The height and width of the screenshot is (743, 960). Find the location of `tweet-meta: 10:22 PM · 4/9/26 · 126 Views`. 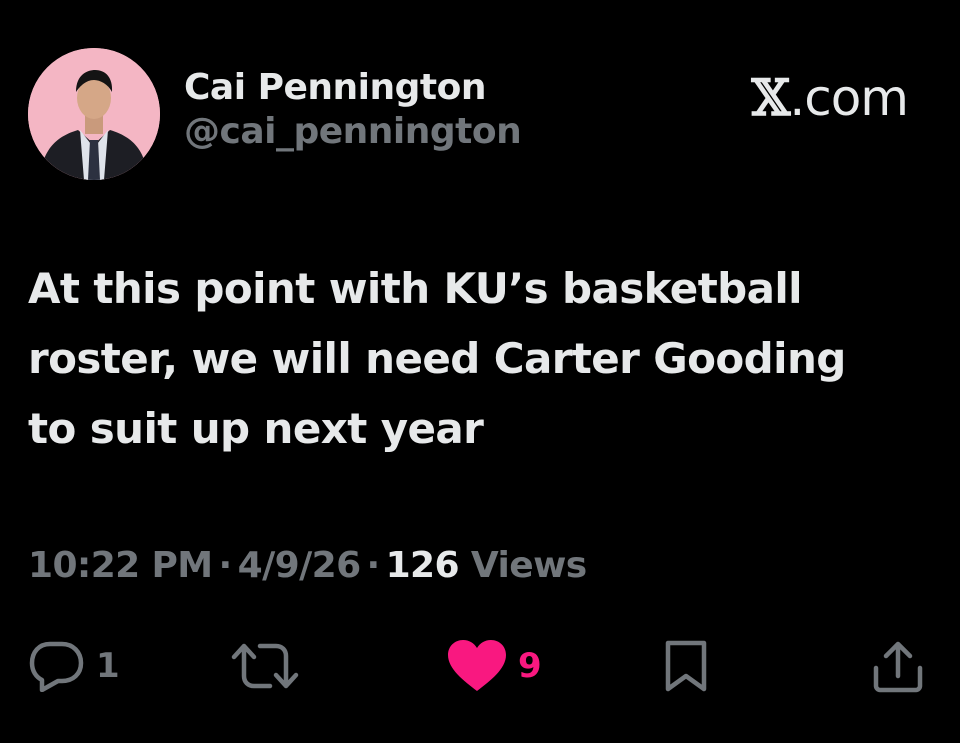

tweet-meta: 10:22 PM · 4/9/26 · 126 Views is located at coordinates (307, 566).